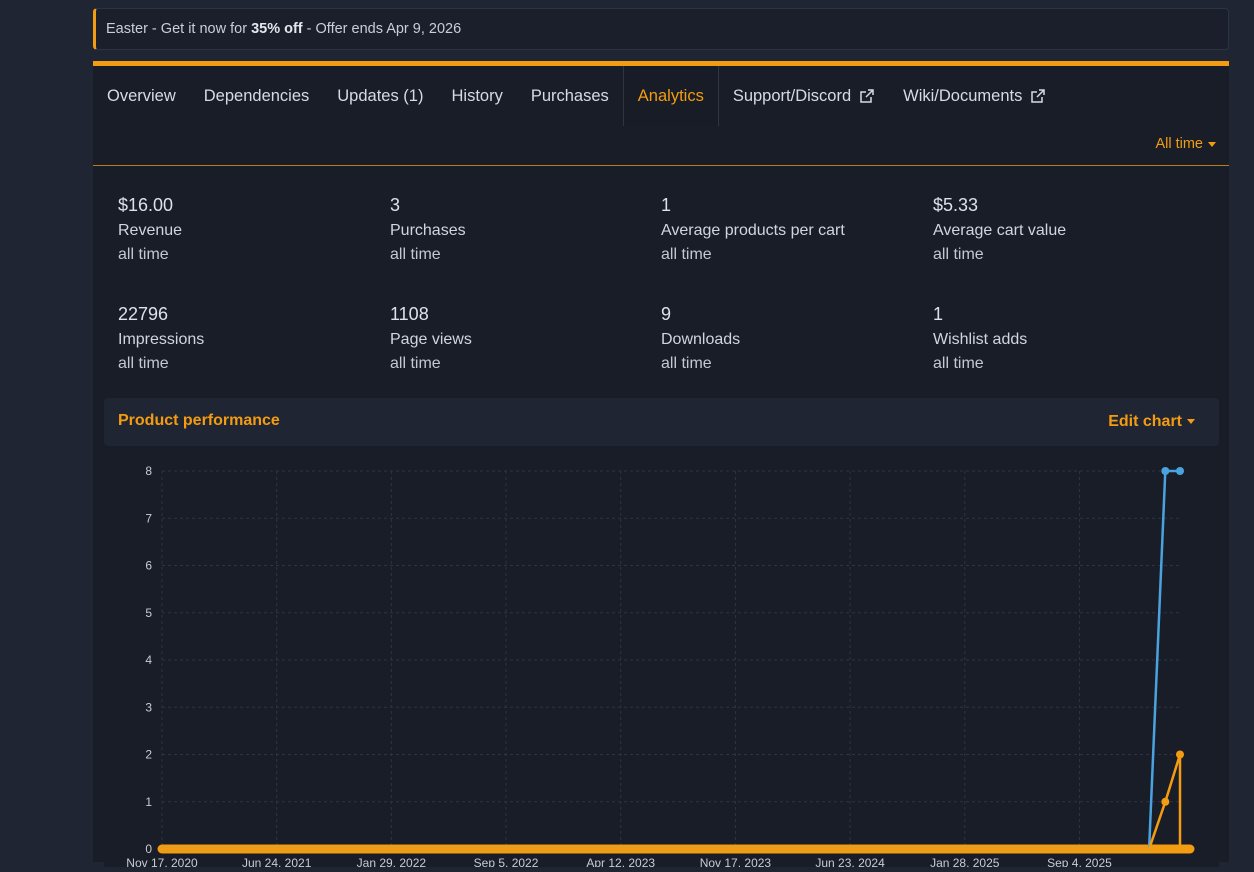 The image size is (1254, 872). Describe the element at coordinates (980, 339) in the screenshot. I see `stat-label: Wishlist adds` at that location.